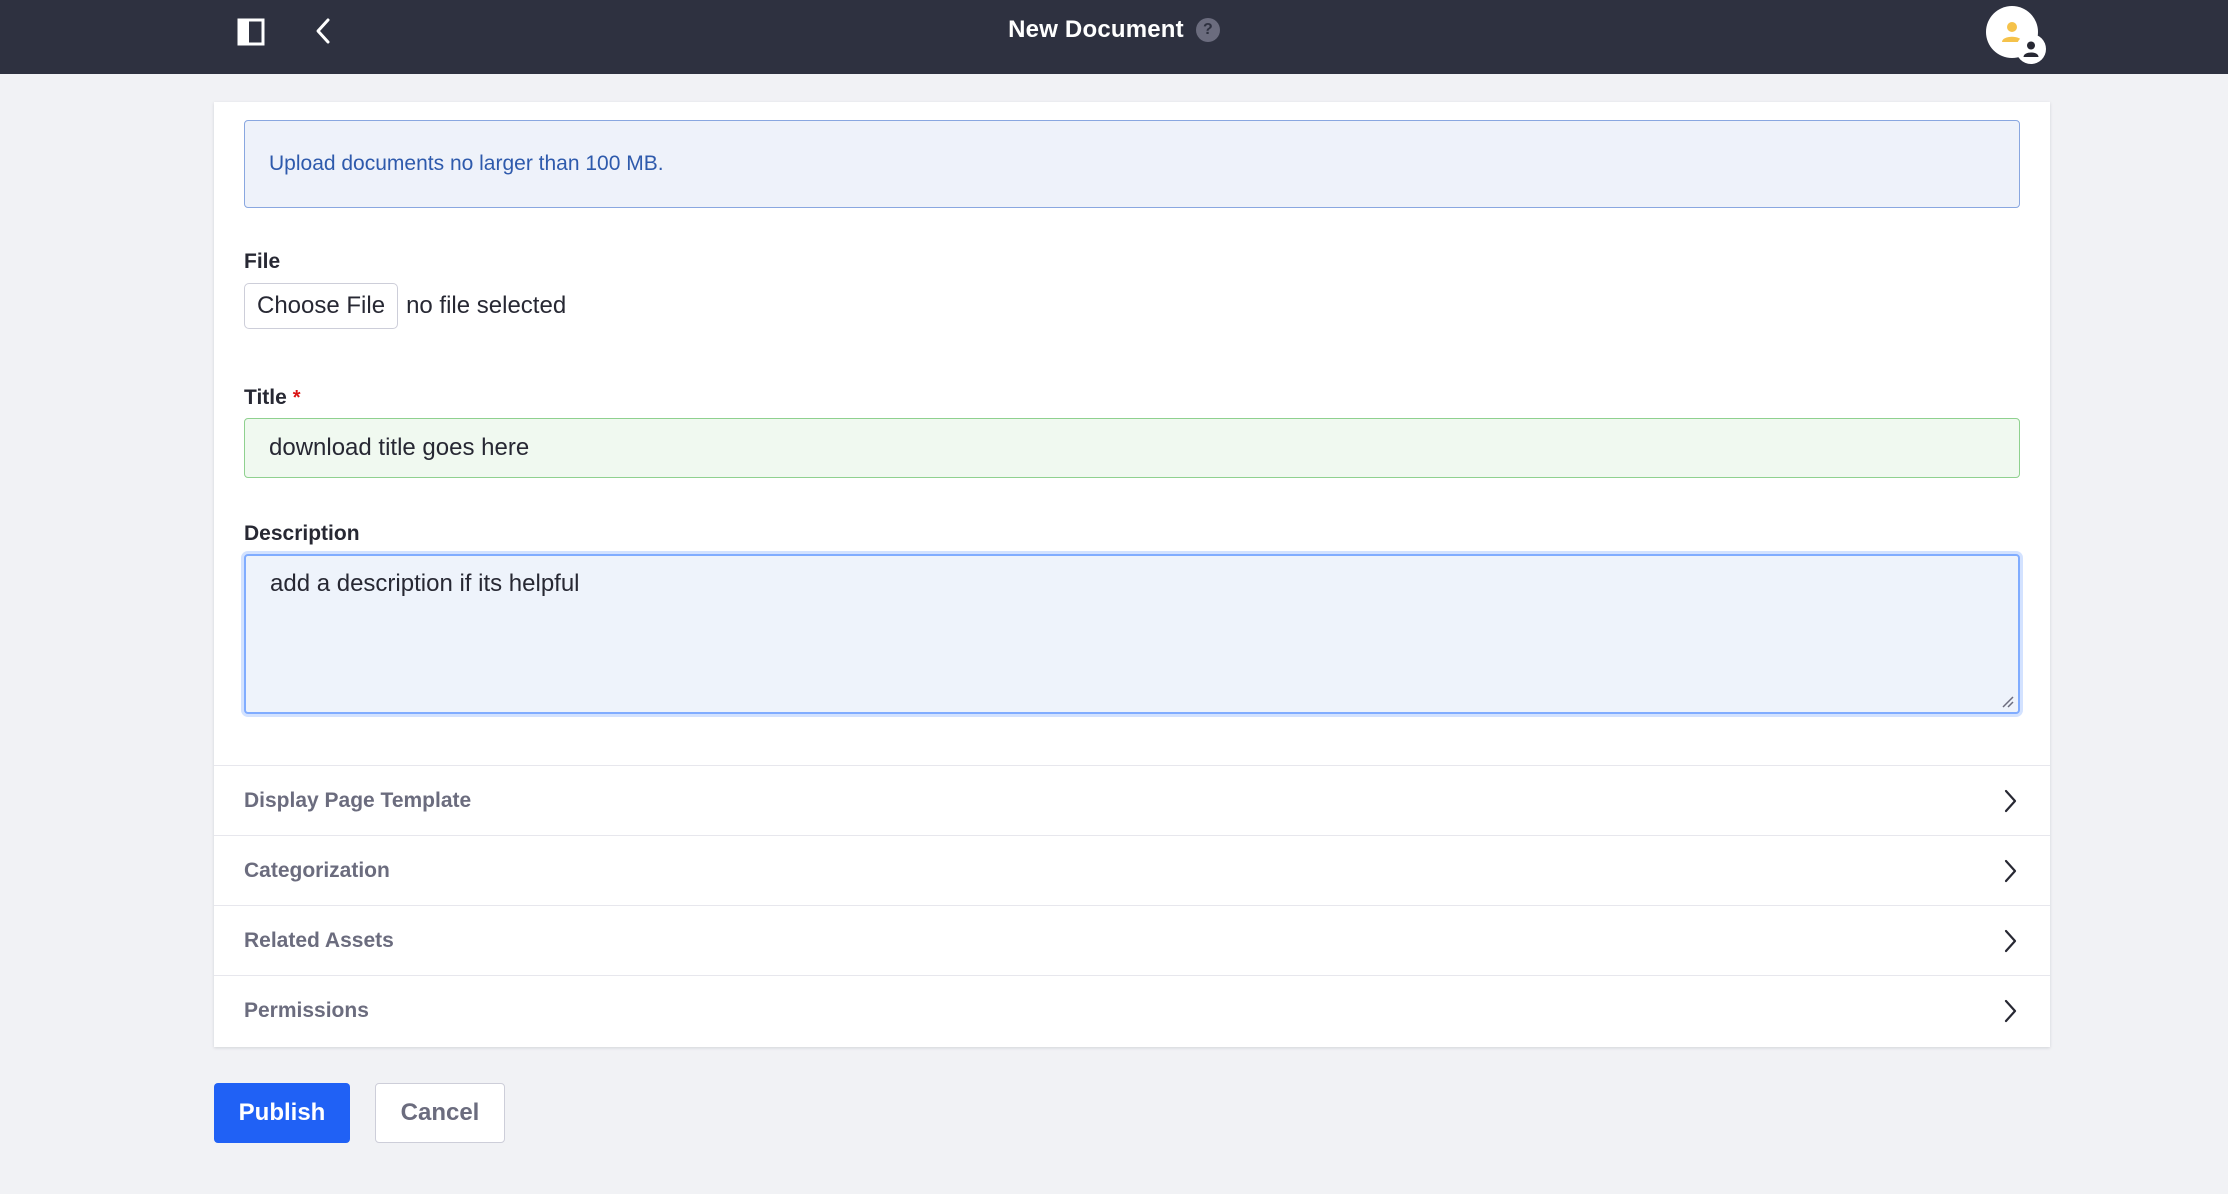  I want to click on description-textarea: add a description if its helpful, so click(1132, 634).